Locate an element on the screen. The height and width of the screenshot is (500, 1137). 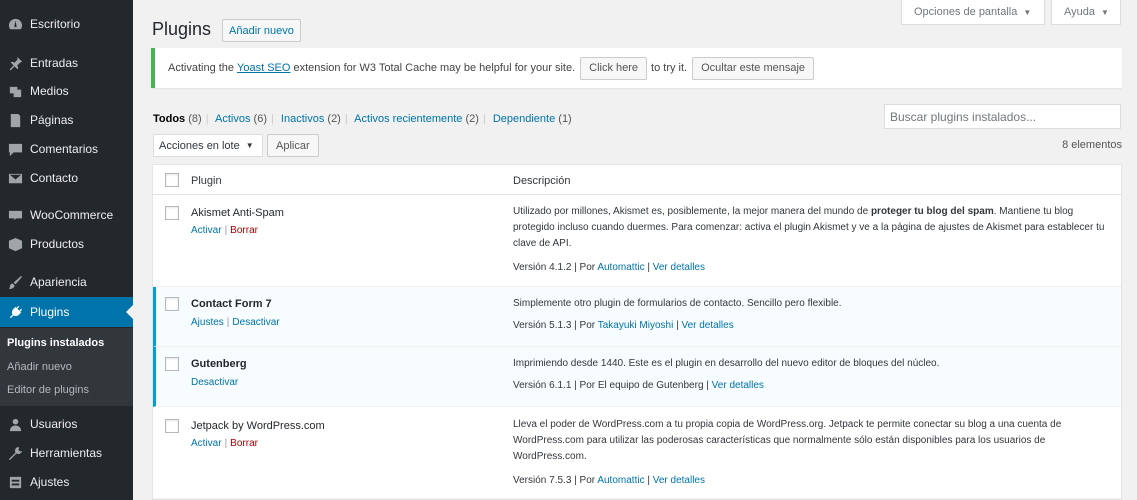
filter-dependent-count: (1) is located at coordinates (565, 119).